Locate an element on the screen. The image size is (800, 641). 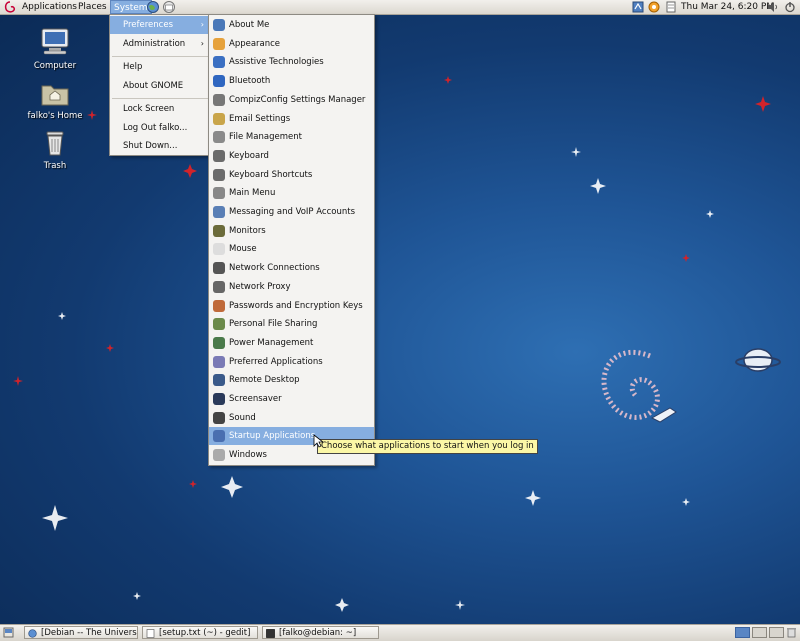
menu-item-label: Screensaver is located at coordinates (255, 399).